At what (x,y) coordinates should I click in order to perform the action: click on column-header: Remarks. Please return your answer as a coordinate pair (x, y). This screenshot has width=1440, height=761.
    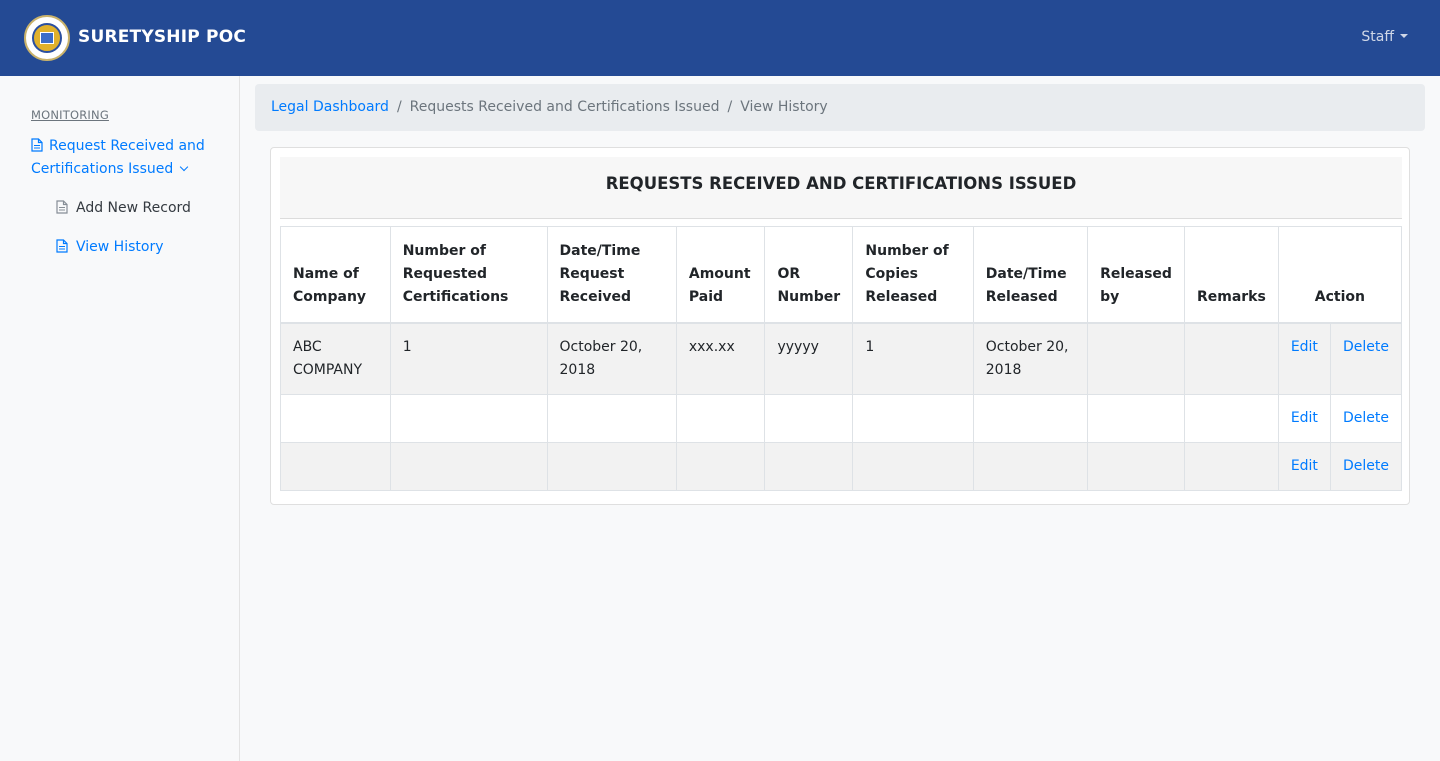
    Looking at the image, I should click on (1231, 275).